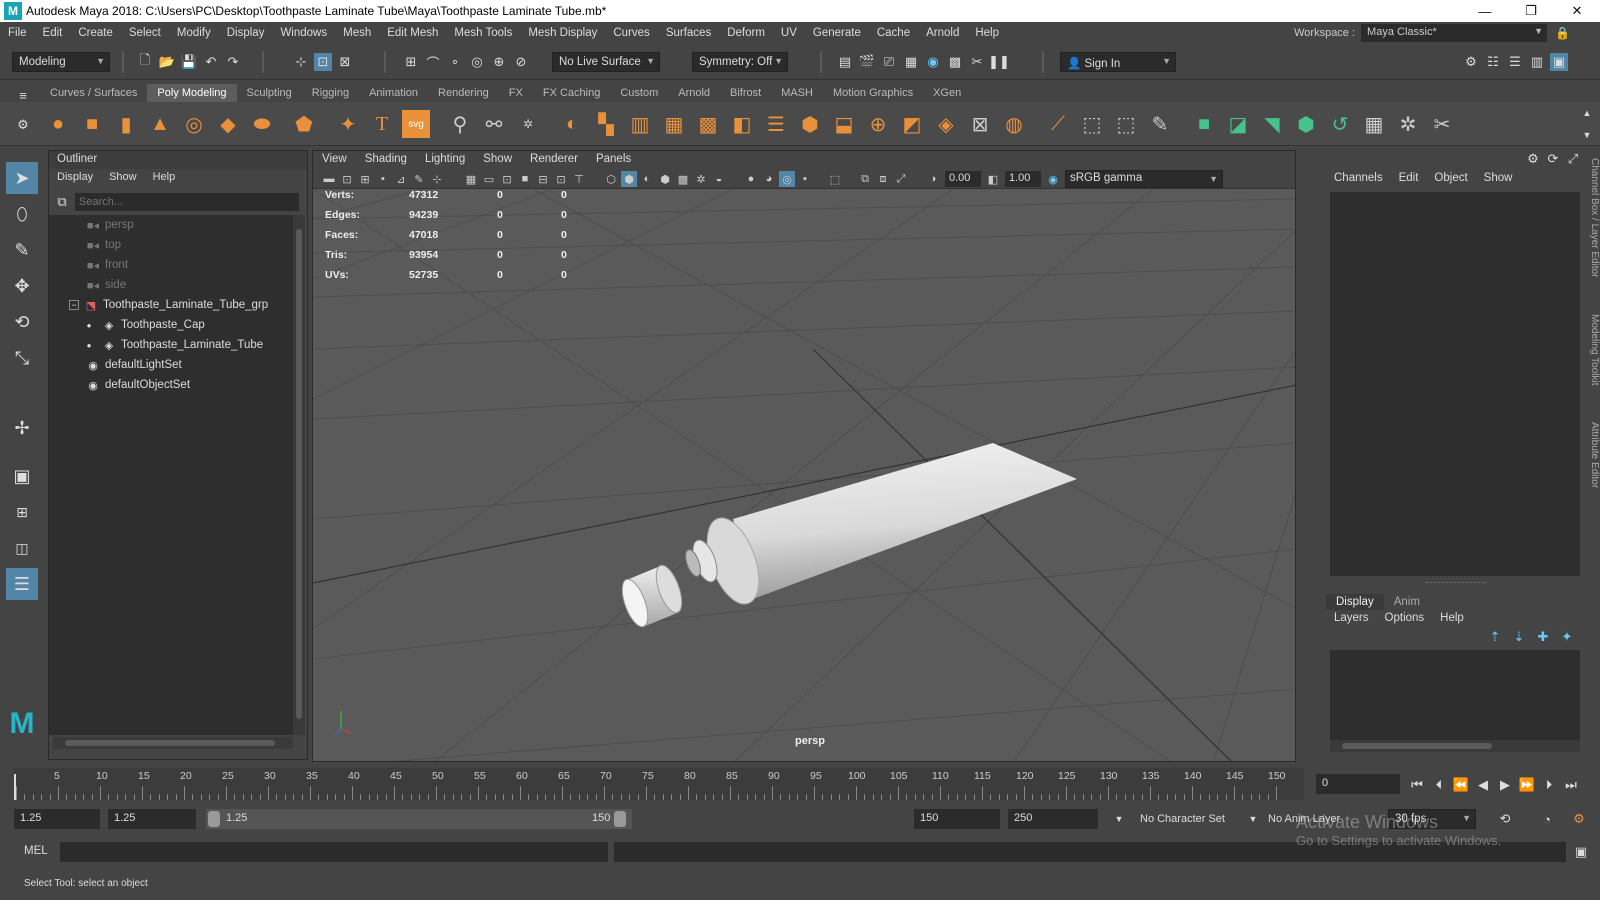  I want to click on outliner-item-default-light-set: ◉ defaultLightSet, so click(171, 365).